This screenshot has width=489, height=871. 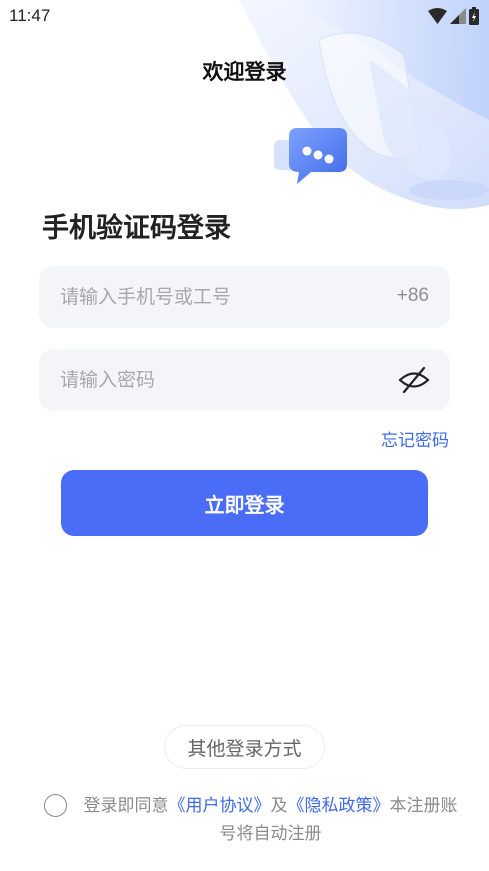 What do you see at coordinates (126, 806) in the screenshot?
I see `agreement-prefix: 登录即同意` at bounding box center [126, 806].